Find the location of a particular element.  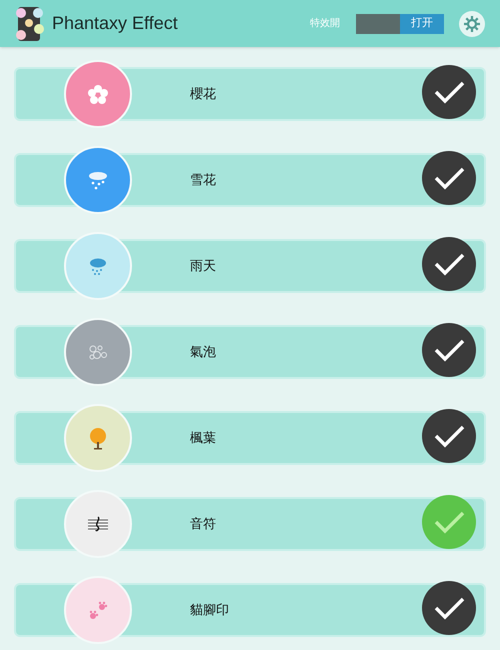

effect-label: 氣泡 is located at coordinates (203, 352).